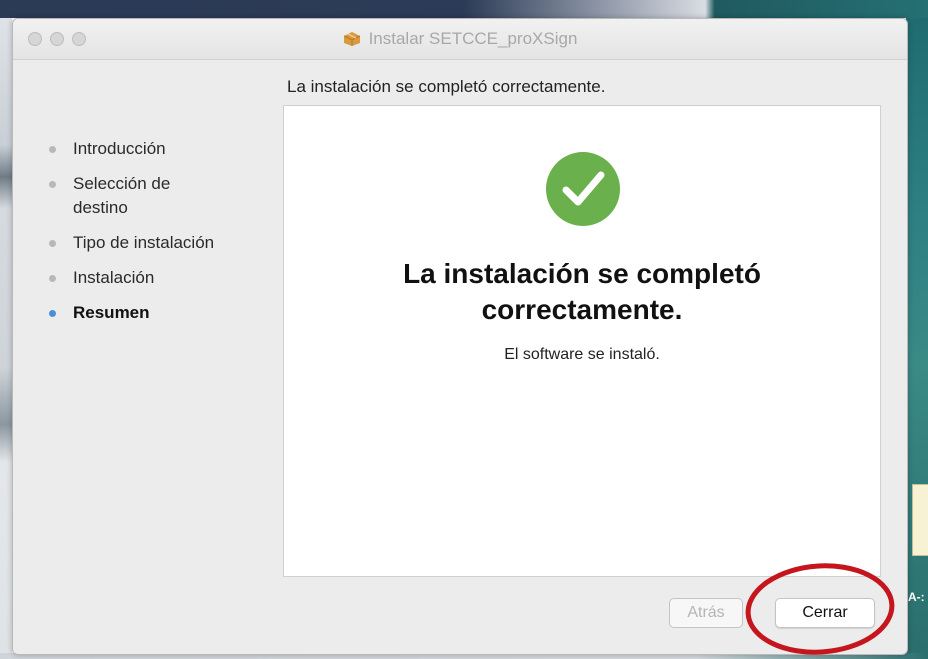 This screenshot has width=928, height=659. I want to click on step-introduction: Introducción, so click(157, 149).